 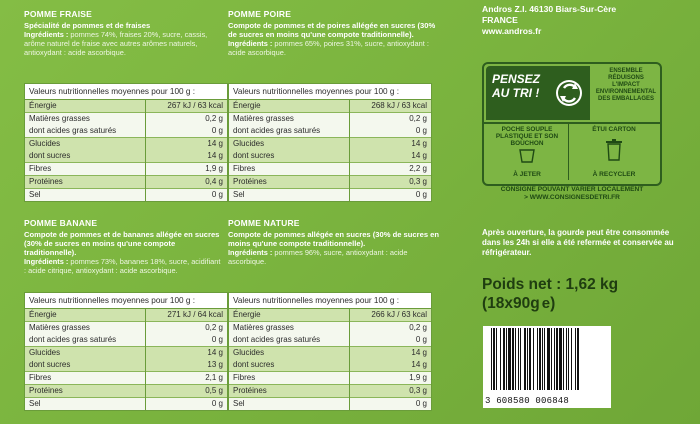 I want to click on paren: ), so click(x=553, y=303).